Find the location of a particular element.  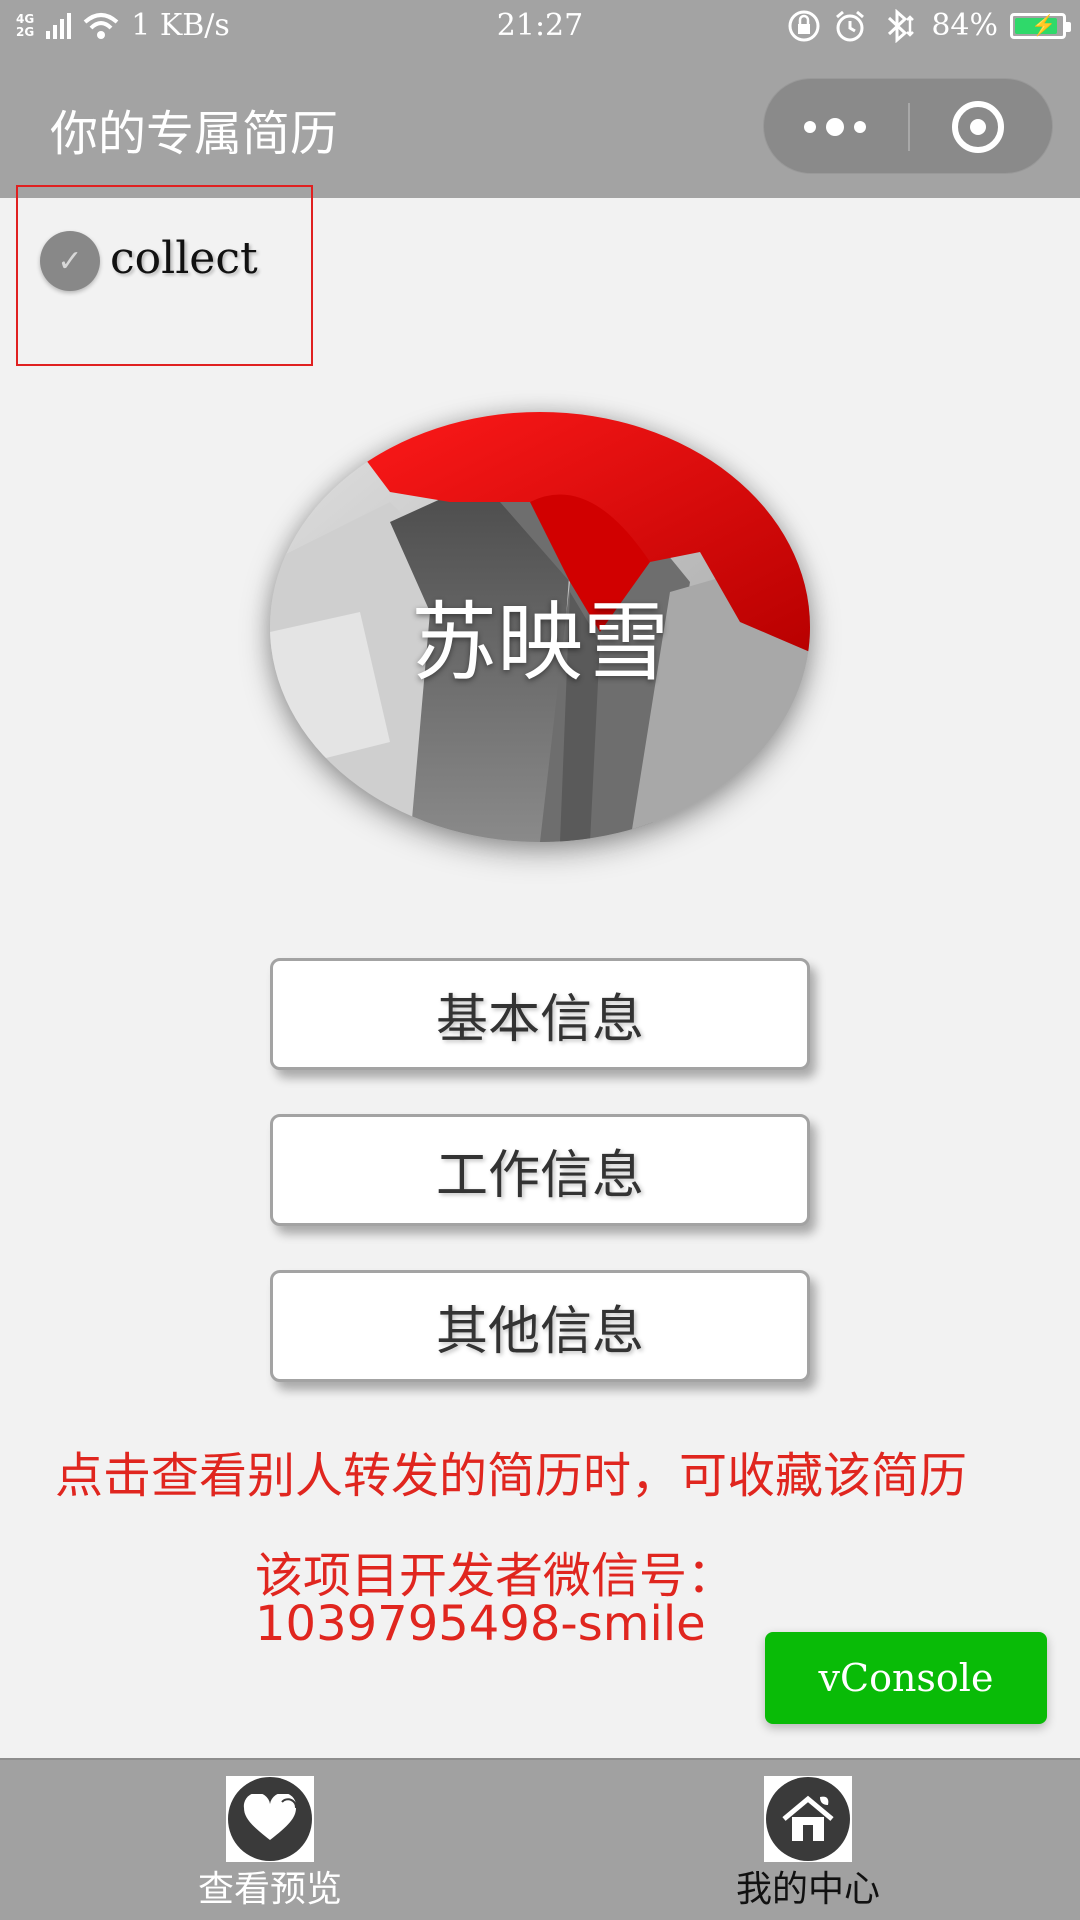

bluetooth-icon is located at coordinates (901, 25).